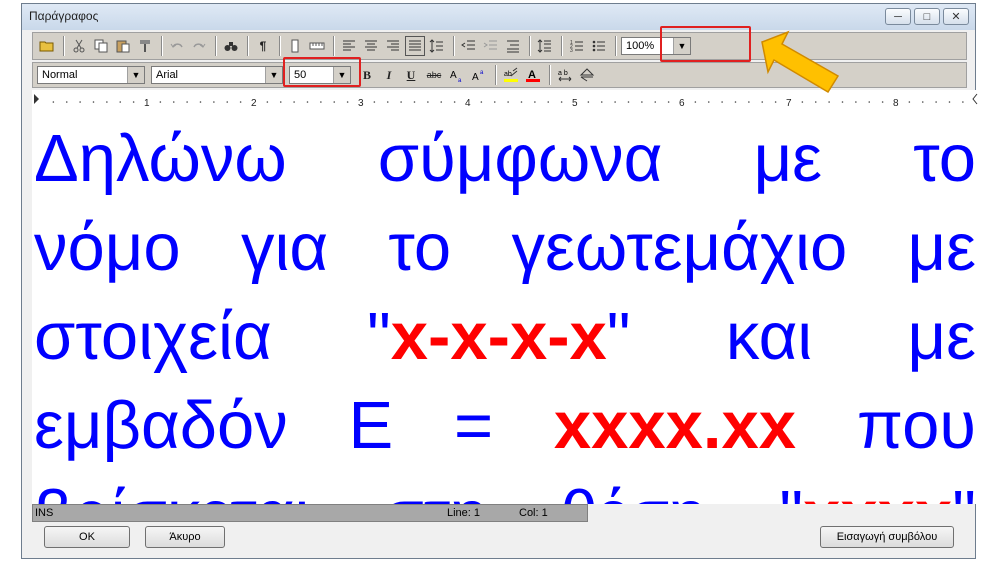 Image resolution: width=1000 pixels, height=562 pixels. What do you see at coordinates (389, 75) in the screenshot?
I see `italic-button: I` at bounding box center [389, 75].